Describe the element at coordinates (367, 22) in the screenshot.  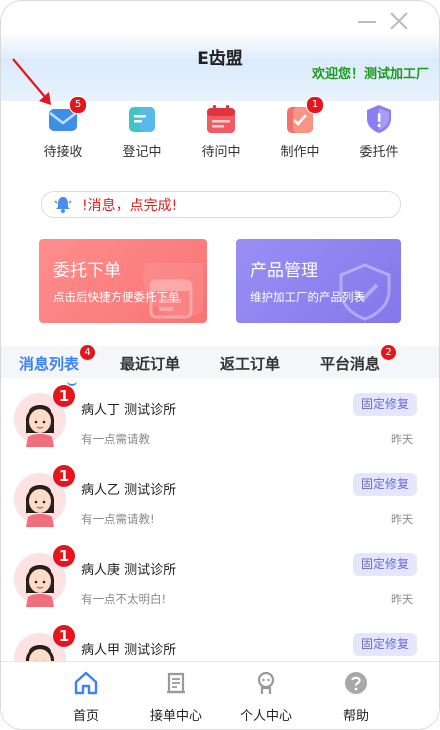
I see `minimize-button` at that location.